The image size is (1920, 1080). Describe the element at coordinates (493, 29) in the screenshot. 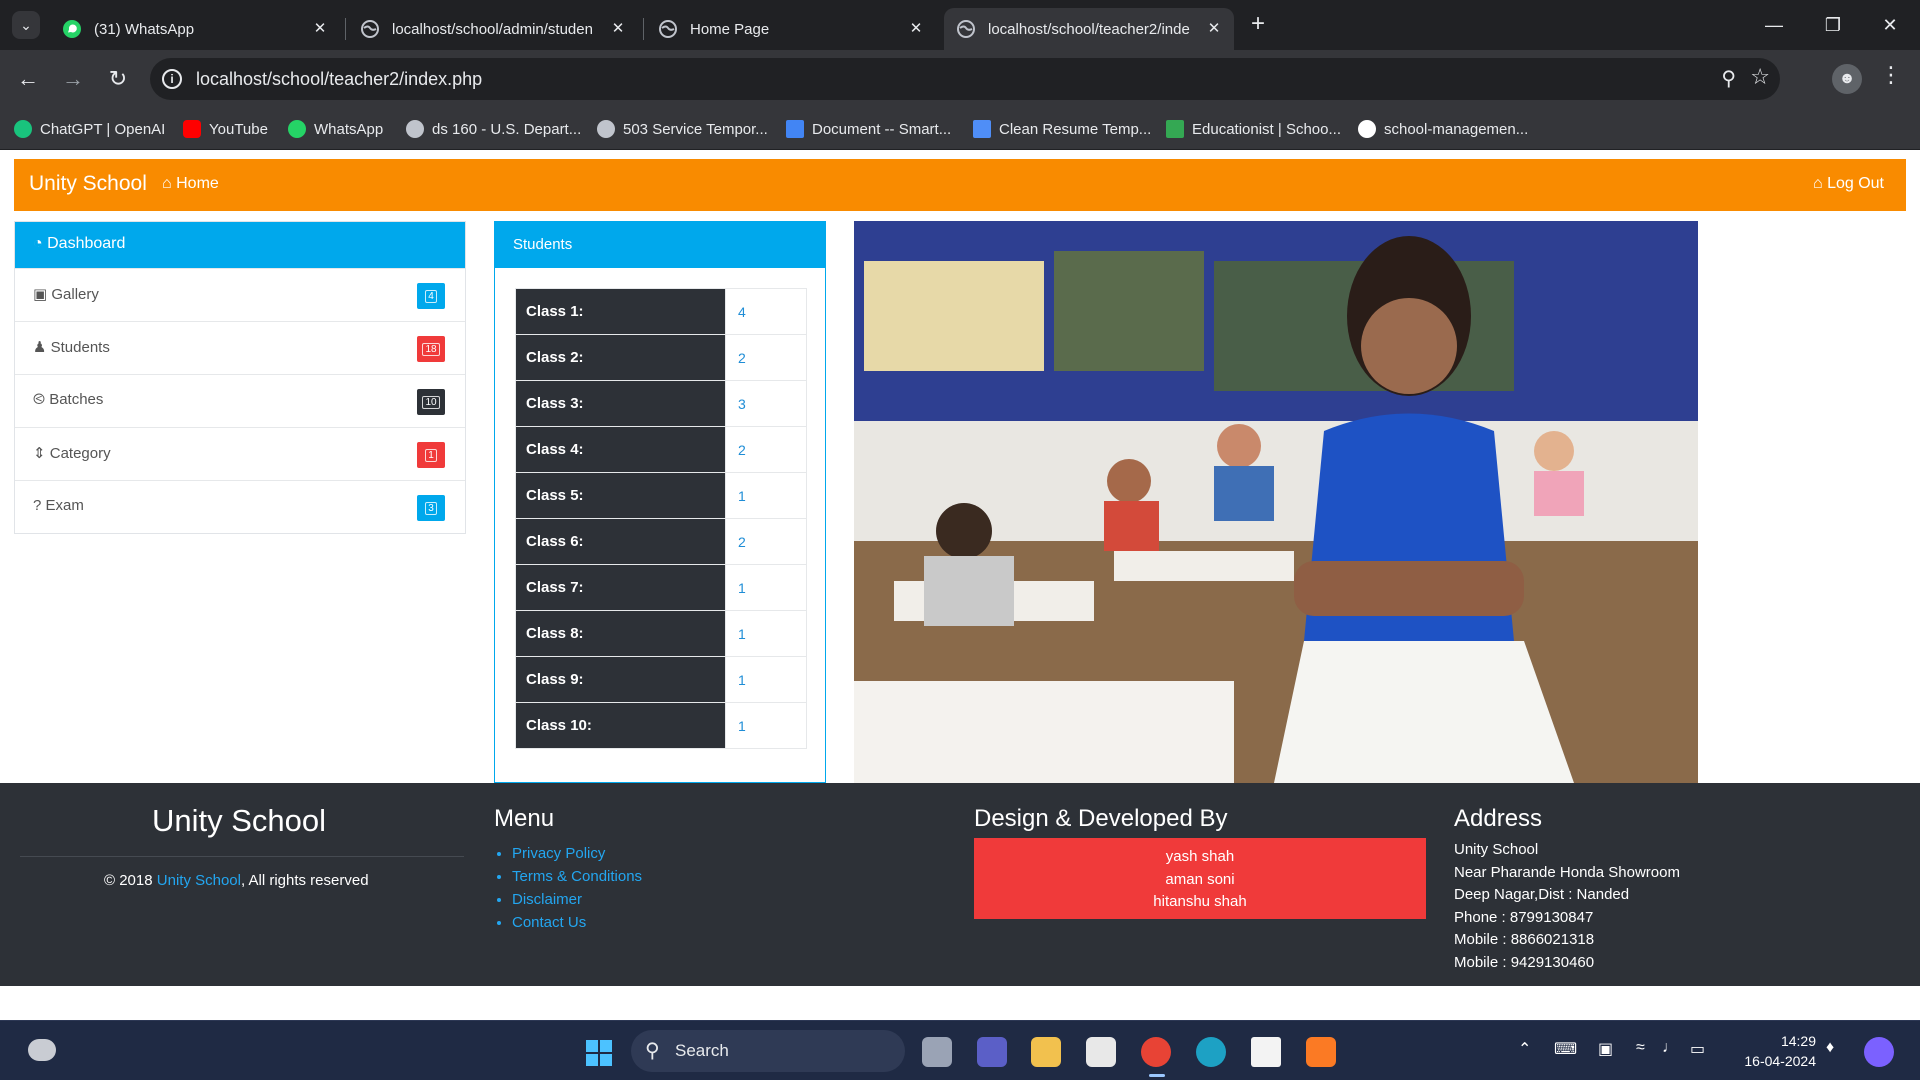

I see `tab-admin-students: localhost/school/admin/studen ✕` at that location.